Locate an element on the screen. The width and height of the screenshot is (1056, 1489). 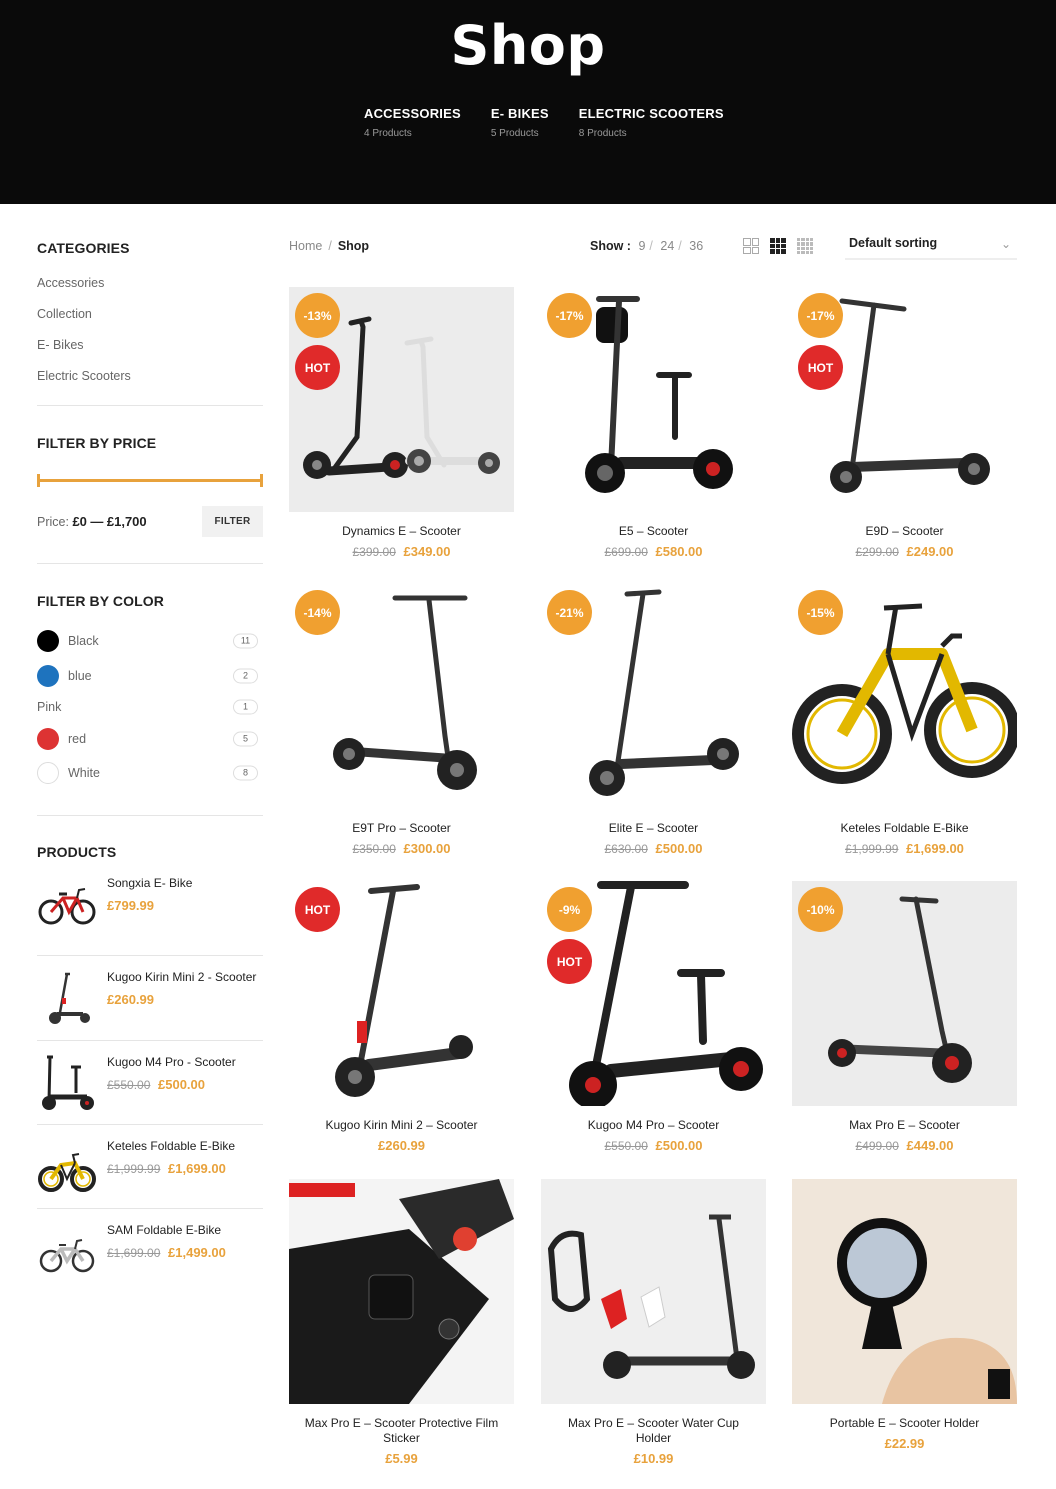
product-card: -10% Max Pro E – Scooter £499.00 £449.00 is located at coordinates (904, 1017).